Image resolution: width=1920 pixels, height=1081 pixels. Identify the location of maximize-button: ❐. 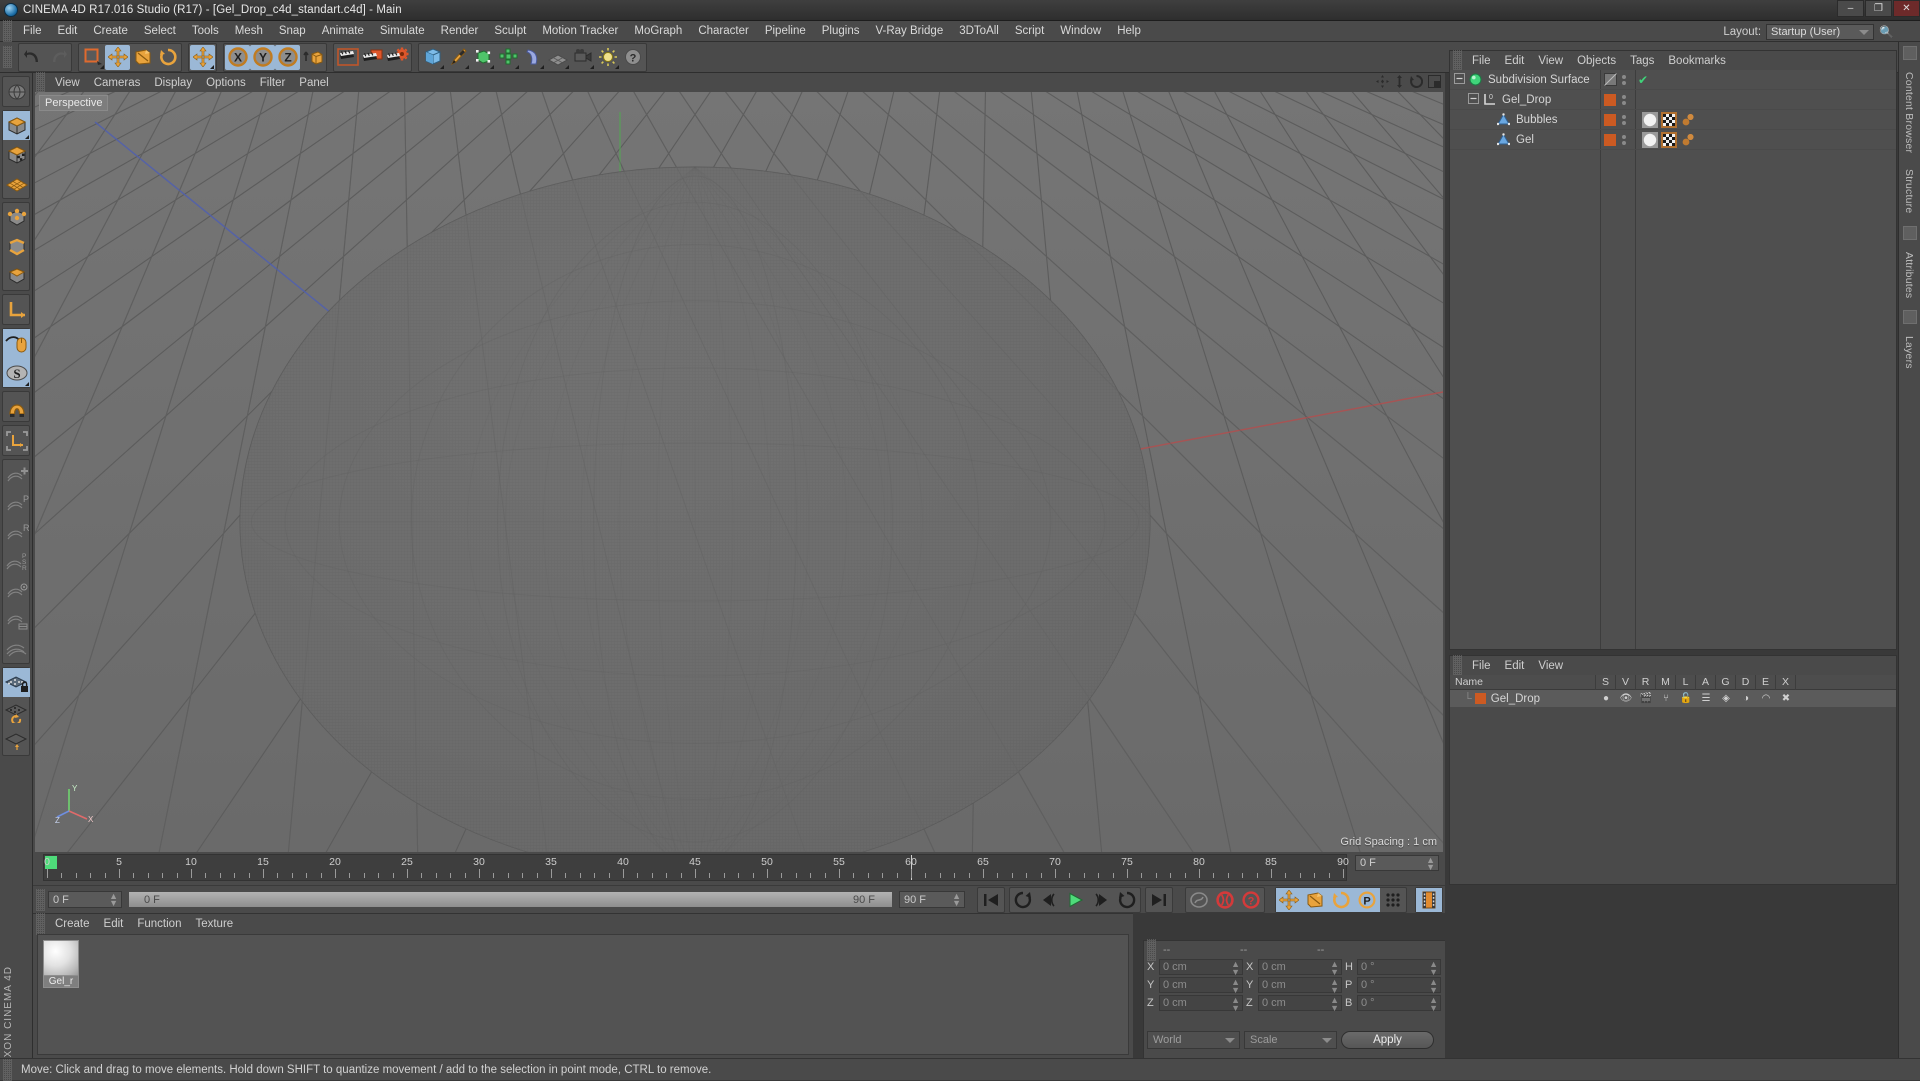
(1878, 8).